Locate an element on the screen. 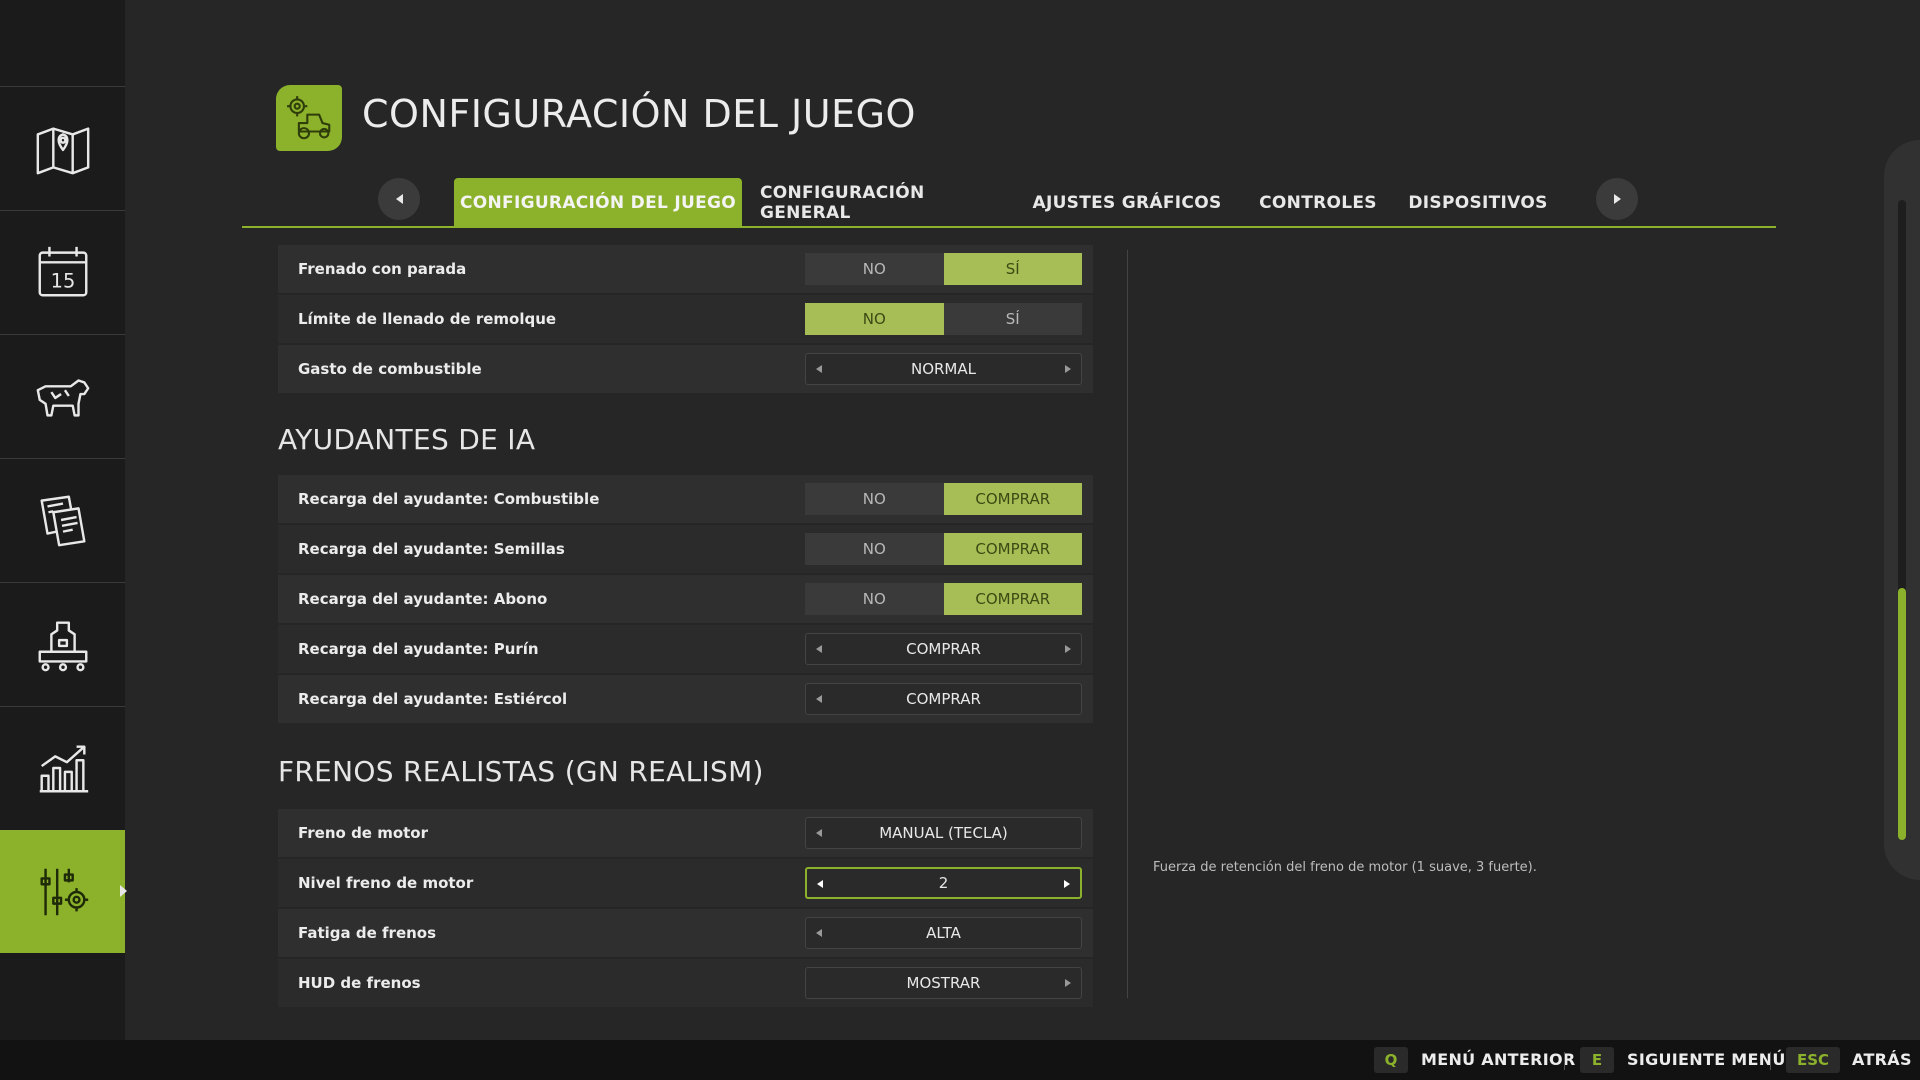  trailer-fill-limit-toggle: NO SÍ is located at coordinates (943, 319).